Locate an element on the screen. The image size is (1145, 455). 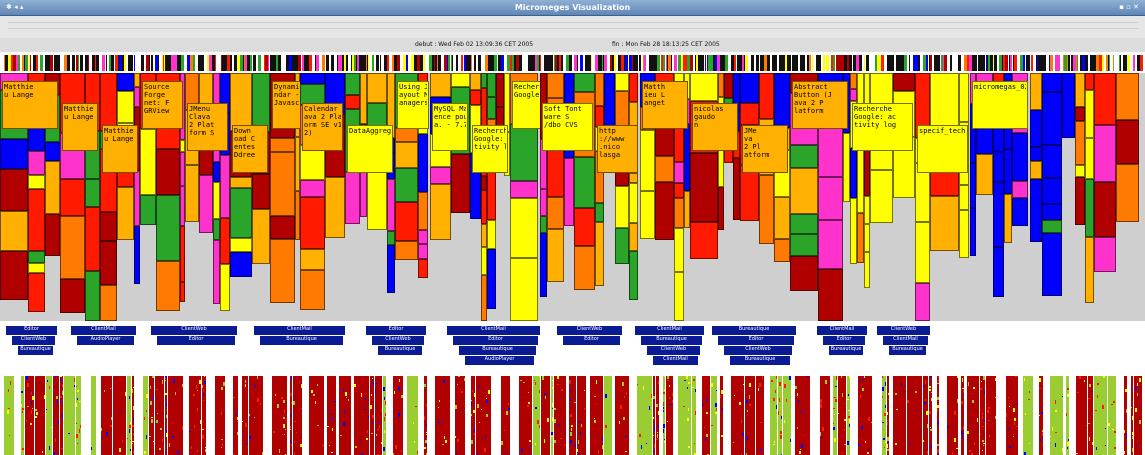
labelled-document-block: nicolas gaudo n is located at coordinates (715, 127).